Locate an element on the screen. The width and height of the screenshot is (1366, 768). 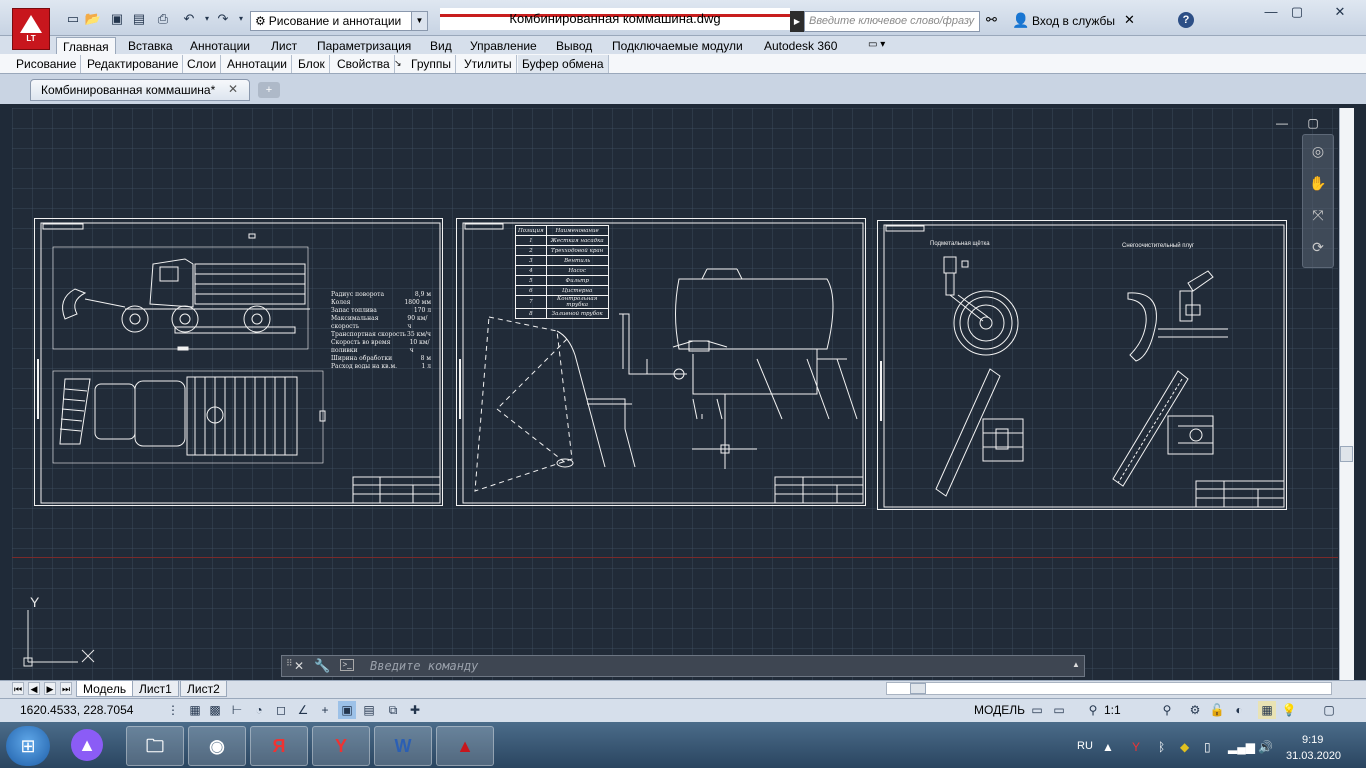
osnap-icon: ◻ is located at coordinates (281, 710).